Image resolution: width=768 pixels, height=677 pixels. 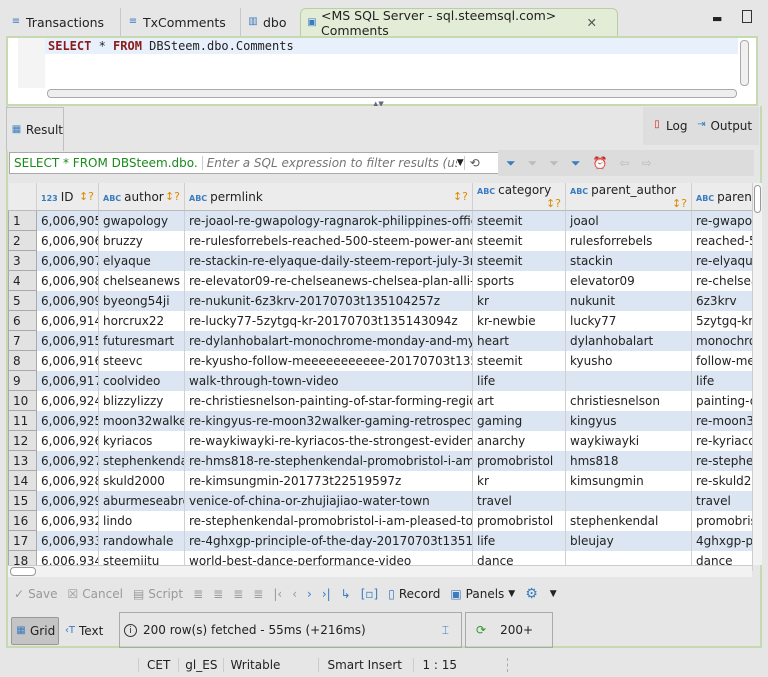 What do you see at coordinates (22, 500) in the screenshot?
I see `row-number: 15` at bounding box center [22, 500].